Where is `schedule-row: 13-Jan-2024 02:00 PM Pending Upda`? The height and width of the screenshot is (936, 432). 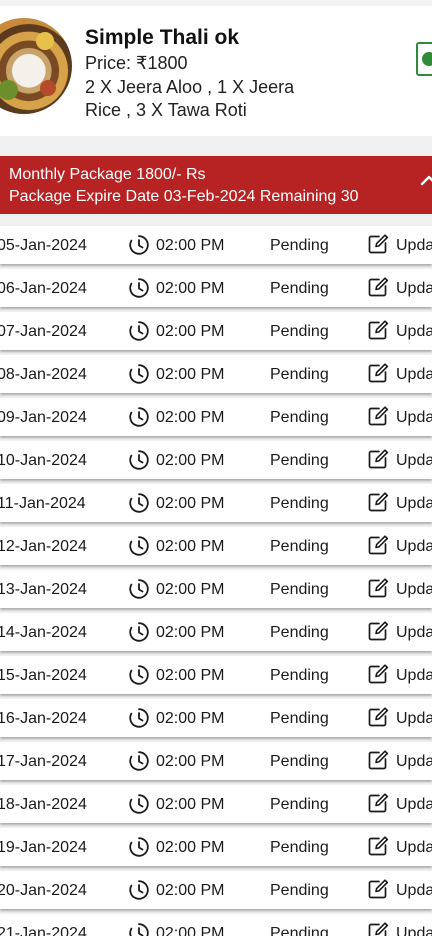
schedule-row: 13-Jan-2024 02:00 PM Pending Upda is located at coordinates (216, 589).